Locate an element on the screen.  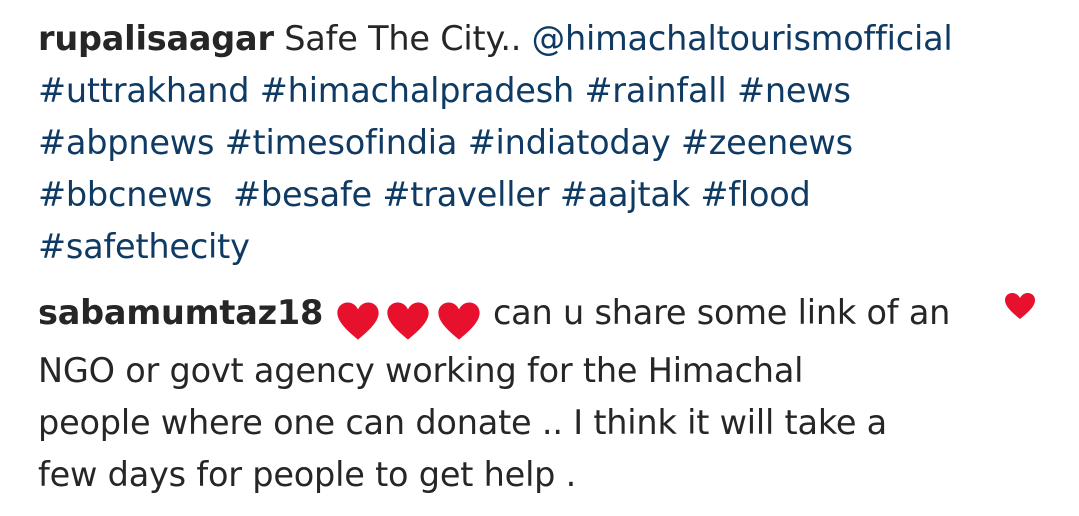
comment-line-4: few days for people to get help . is located at coordinates (307, 474).